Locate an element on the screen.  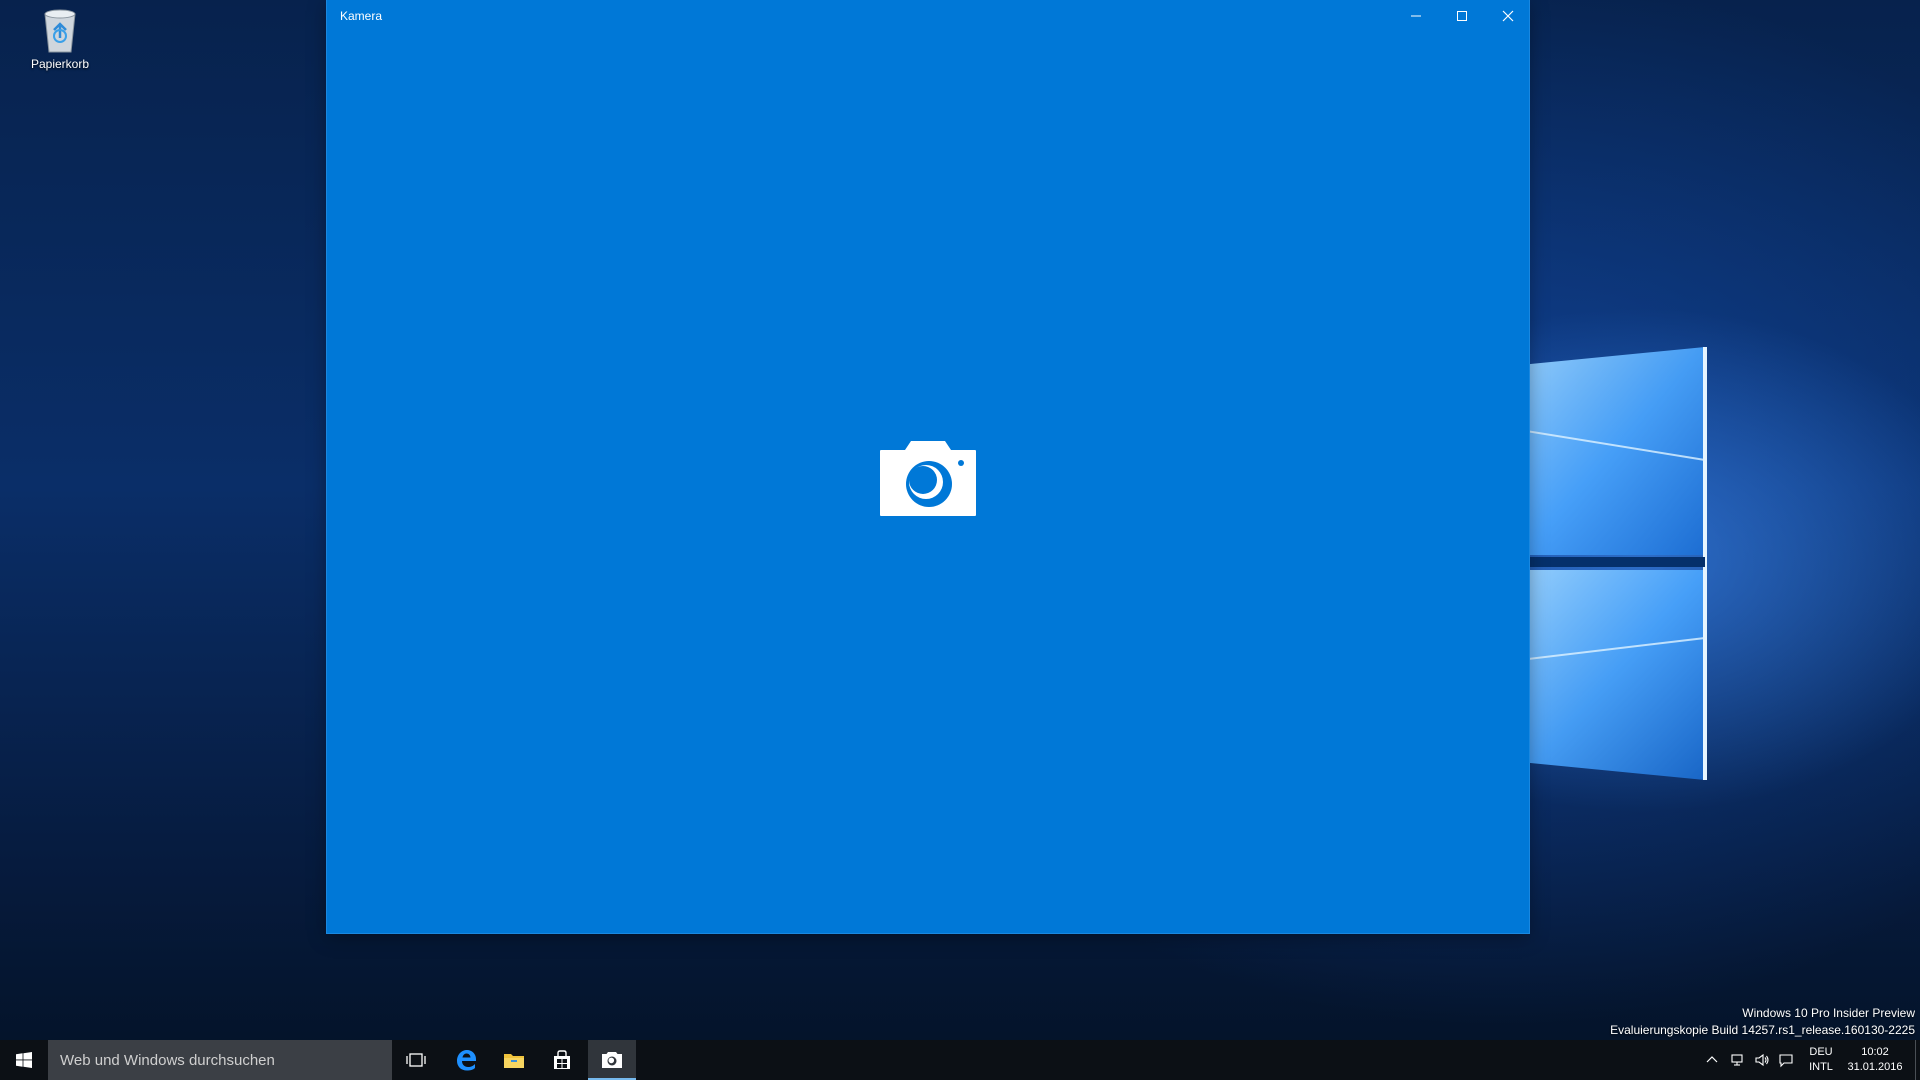
window-title: Kamera is located at coordinates (361, 16).